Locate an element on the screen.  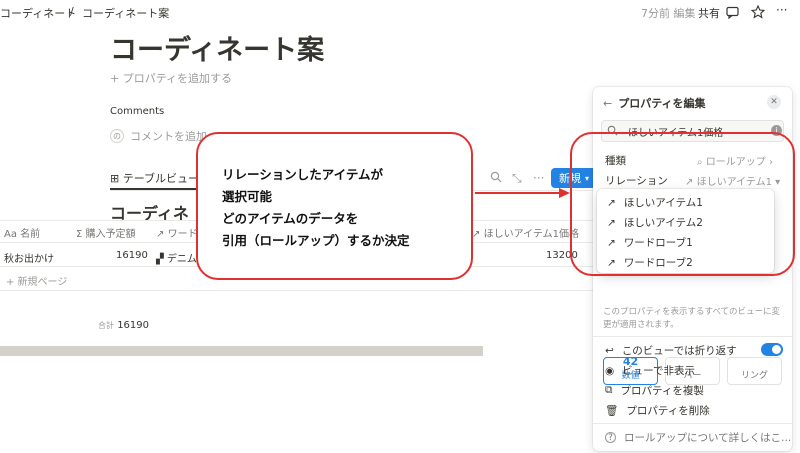
table-icon: ⊞ is located at coordinates (115, 178).